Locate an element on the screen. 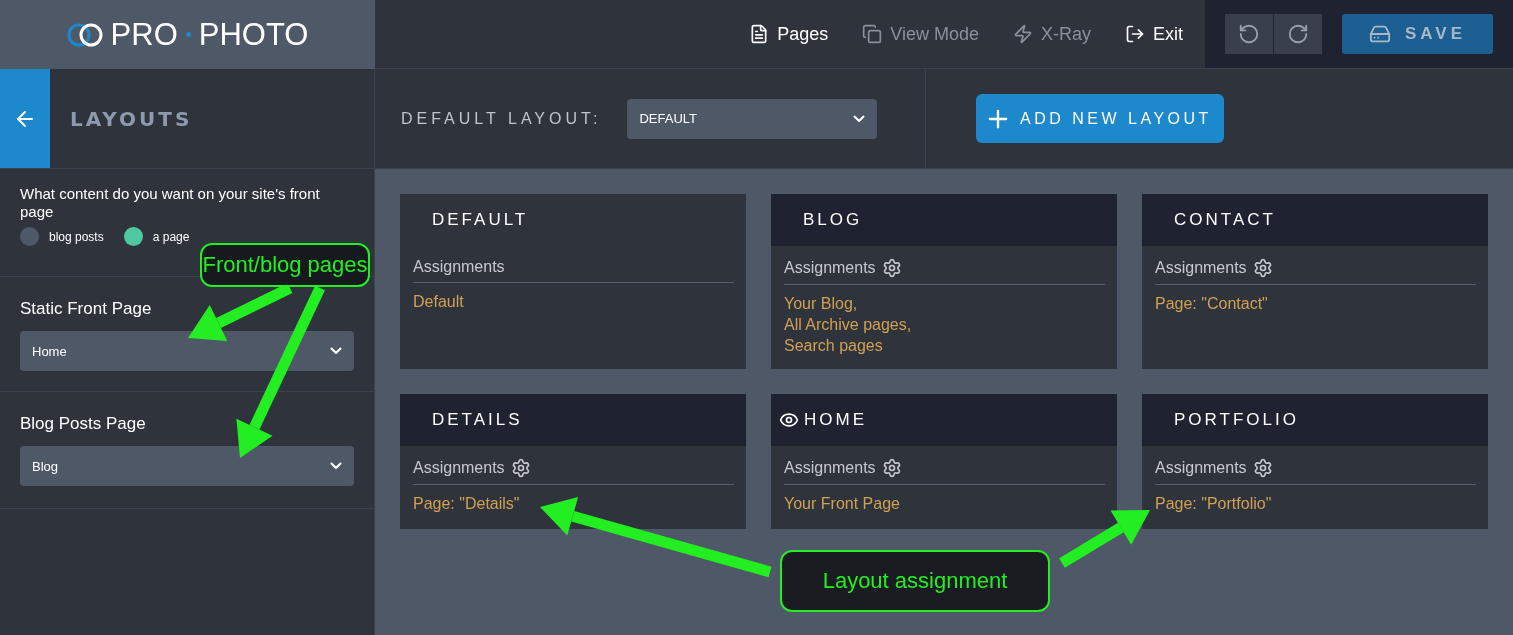  option-label: a page is located at coordinates (171, 236).